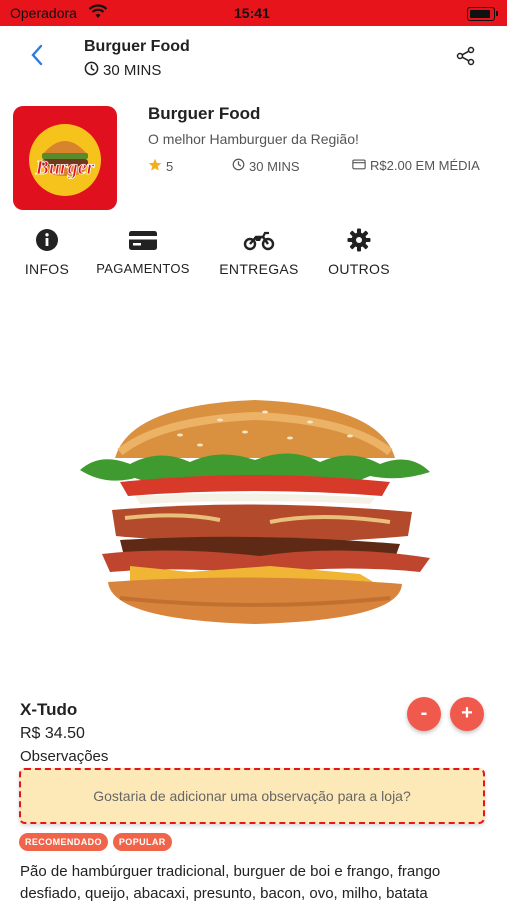 The width and height of the screenshot is (507, 905). I want to click on tab-outros: OUTROS, so click(359, 252).